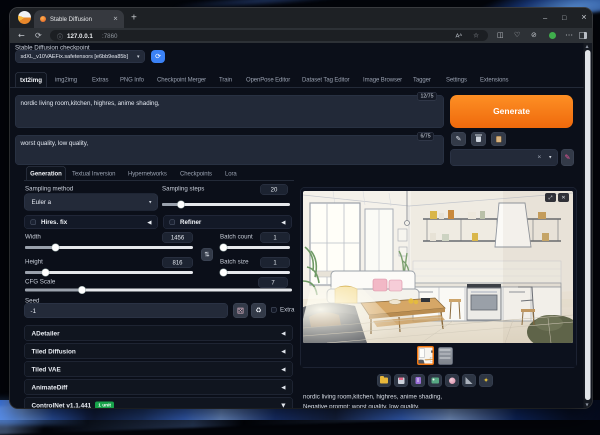 Image resolution: width=600 pixels, height=435 pixels. I want to click on generate-button: Generate, so click(511, 111).